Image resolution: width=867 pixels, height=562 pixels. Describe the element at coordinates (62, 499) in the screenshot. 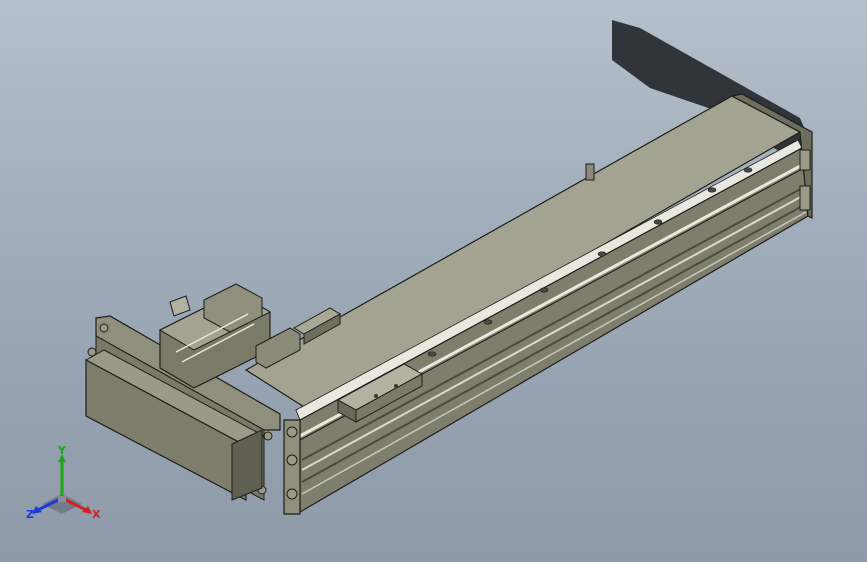

I see `triad-origin` at that location.